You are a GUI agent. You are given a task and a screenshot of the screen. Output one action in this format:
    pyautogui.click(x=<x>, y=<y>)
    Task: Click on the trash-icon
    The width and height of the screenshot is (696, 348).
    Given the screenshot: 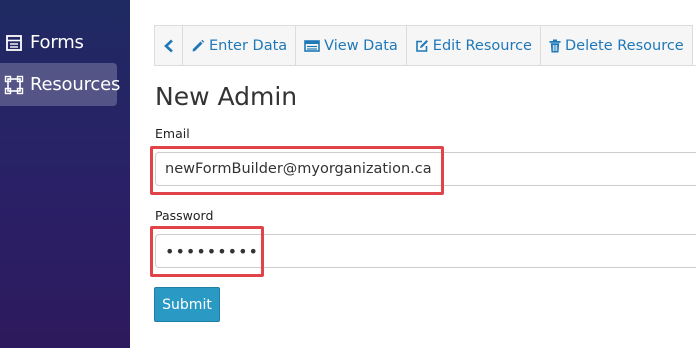 What is the action you would take?
    pyautogui.click(x=555, y=46)
    